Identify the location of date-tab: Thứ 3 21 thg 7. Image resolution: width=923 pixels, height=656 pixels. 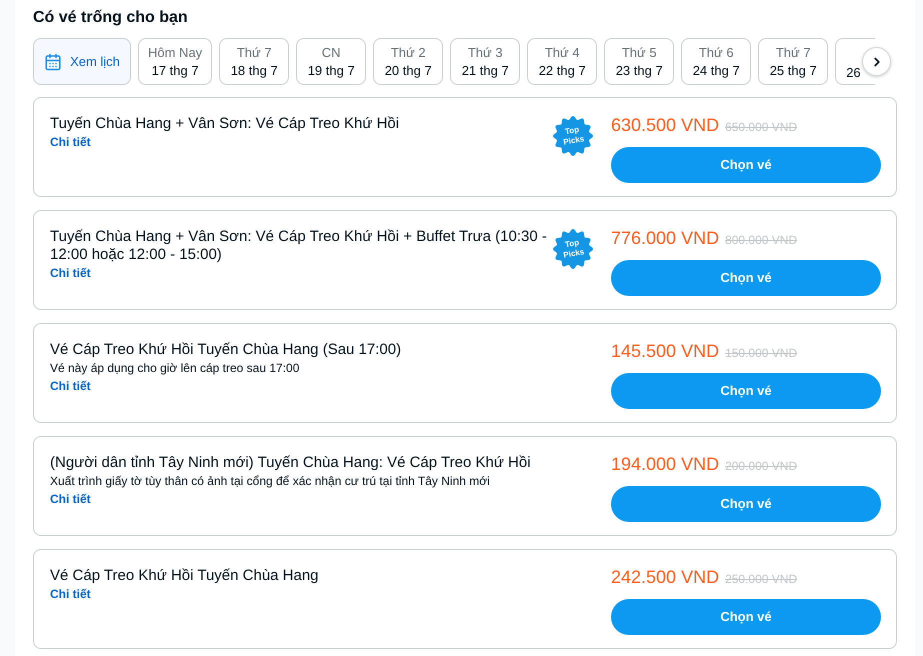
(485, 61).